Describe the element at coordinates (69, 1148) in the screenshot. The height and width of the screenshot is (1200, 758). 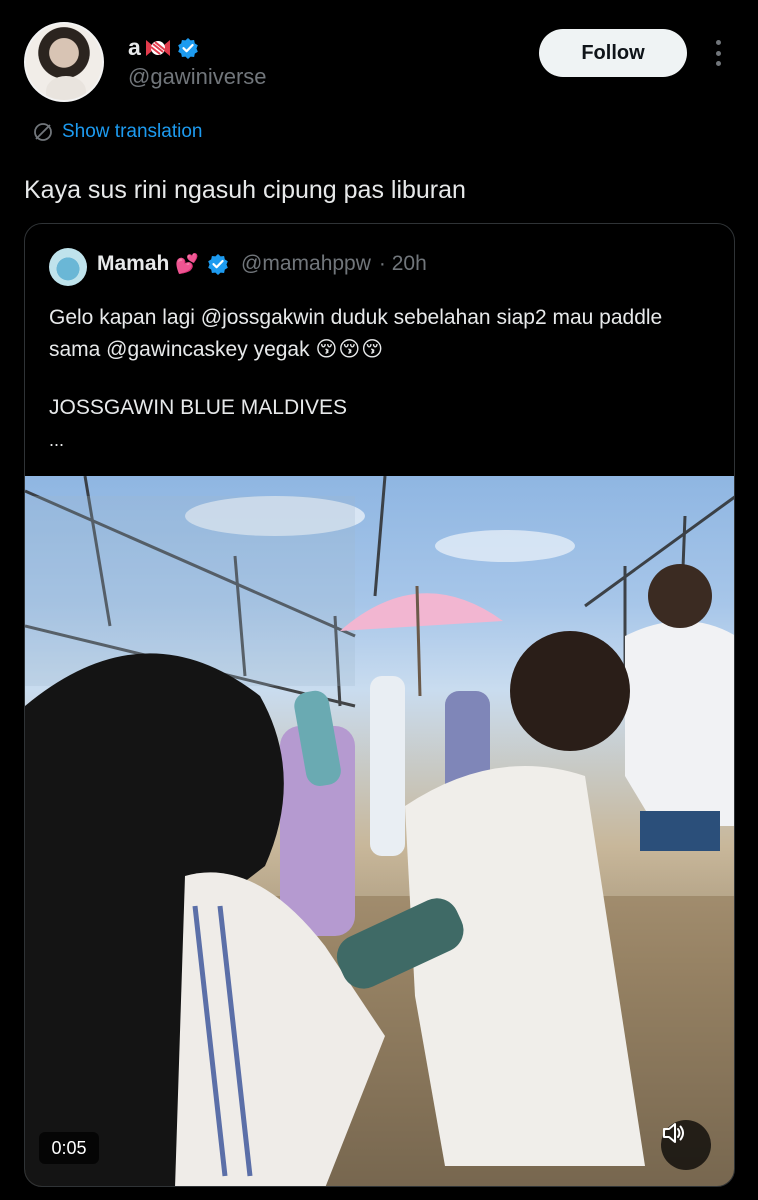
I see `video-duration: 0:05` at that location.